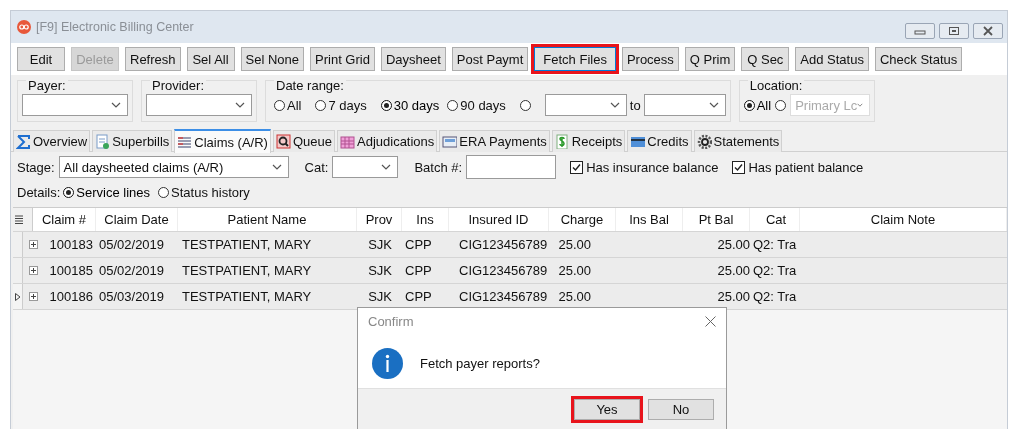 Image resolution: width=1010 pixels, height=429 pixels. What do you see at coordinates (341, 105) in the screenshot?
I see `radio-button: 7 days` at bounding box center [341, 105].